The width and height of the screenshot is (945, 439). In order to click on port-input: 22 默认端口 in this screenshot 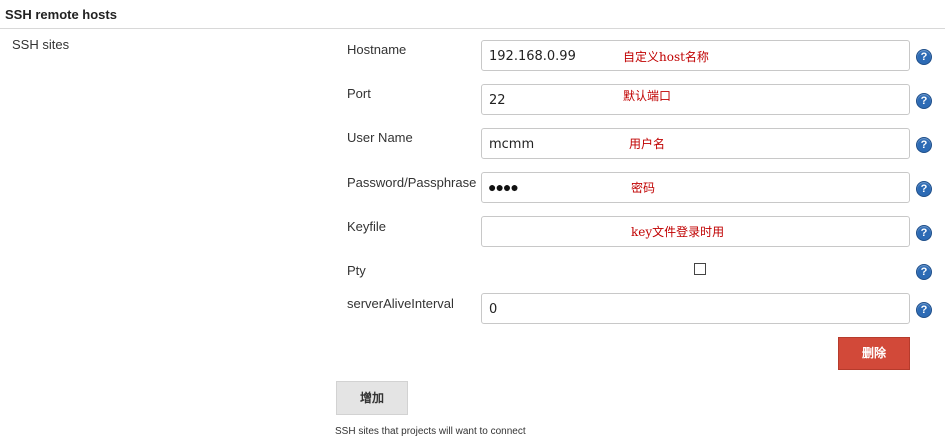, I will do `click(695, 99)`.